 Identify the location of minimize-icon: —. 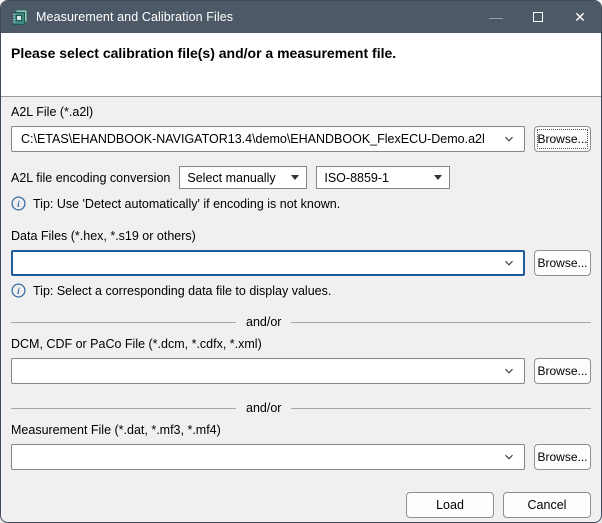
(496, 17).